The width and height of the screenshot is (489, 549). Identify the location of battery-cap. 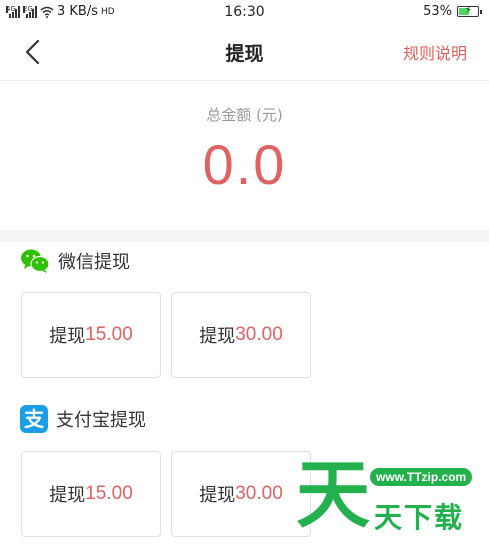
(481, 12).